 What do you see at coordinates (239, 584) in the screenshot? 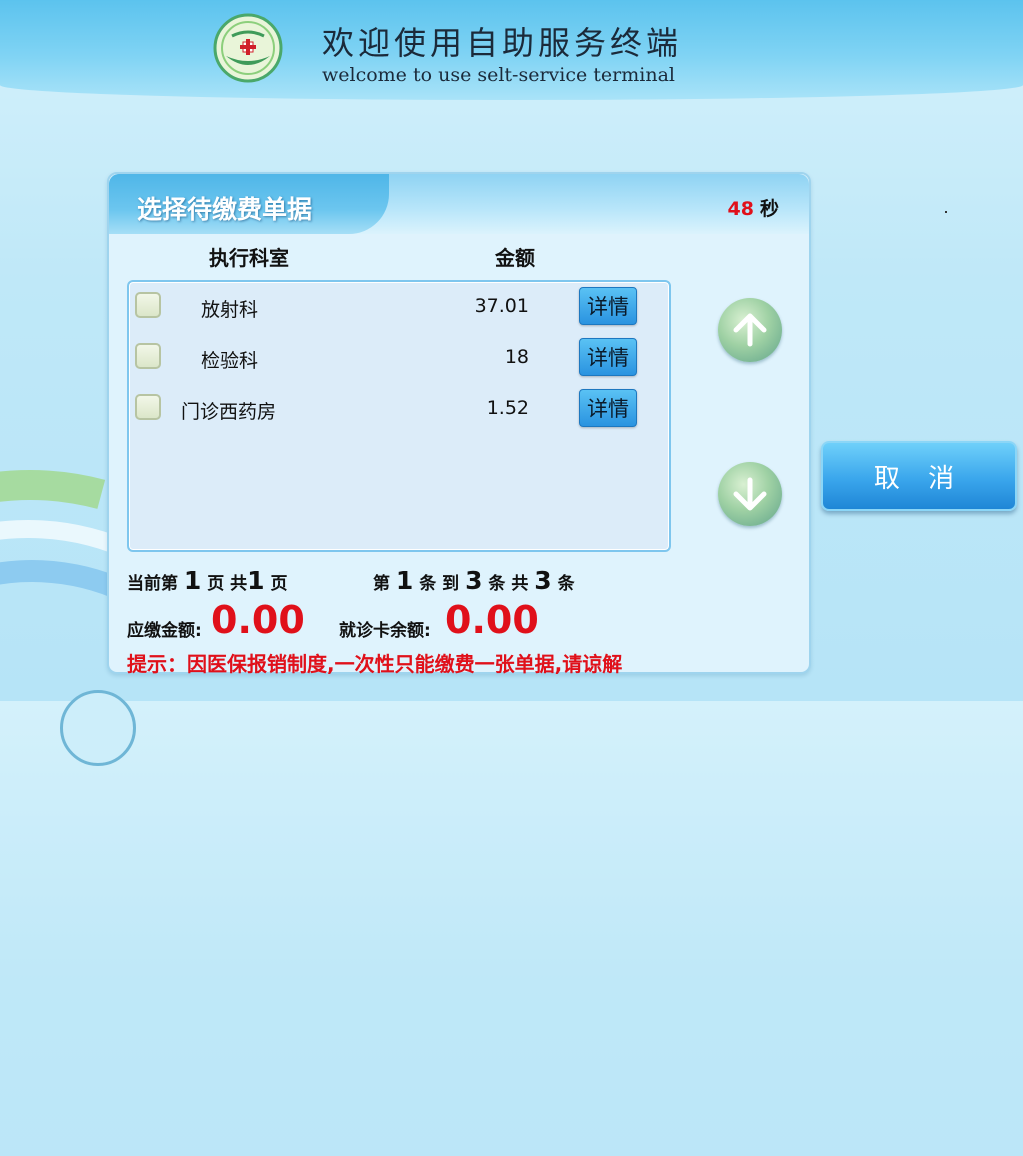
I see `total-prefix: 共` at bounding box center [239, 584].